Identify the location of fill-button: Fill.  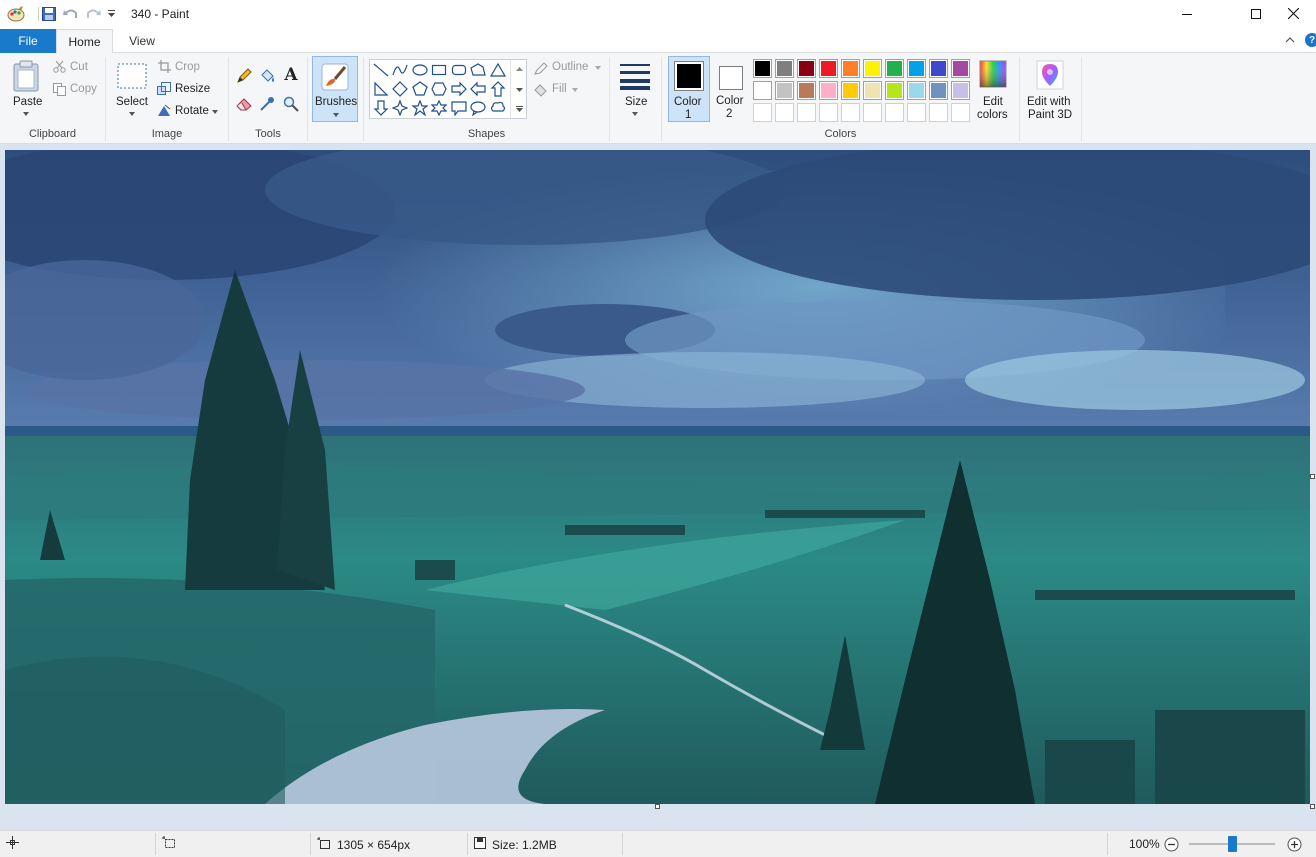
(559, 89).